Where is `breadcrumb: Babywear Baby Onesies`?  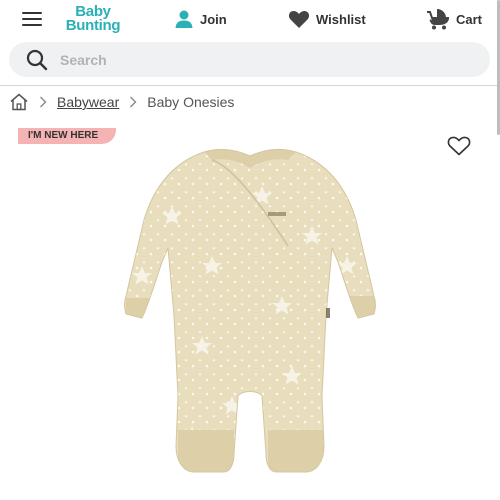 breadcrumb: Babywear Baby Onesies is located at coordinates (121, 102).